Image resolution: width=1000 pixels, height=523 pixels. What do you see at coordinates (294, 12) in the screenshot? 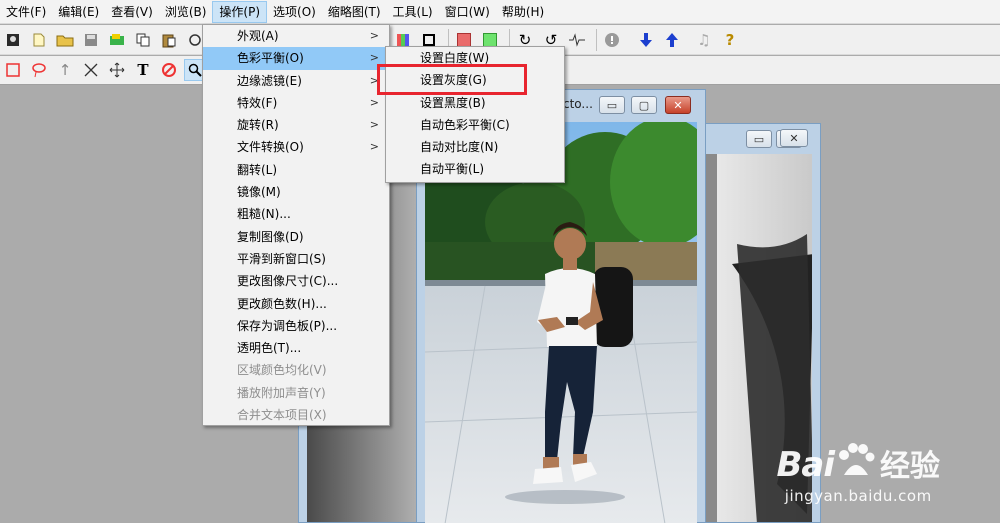
I see `menu-options: 选项(O)` at bounding box center [294, 12].